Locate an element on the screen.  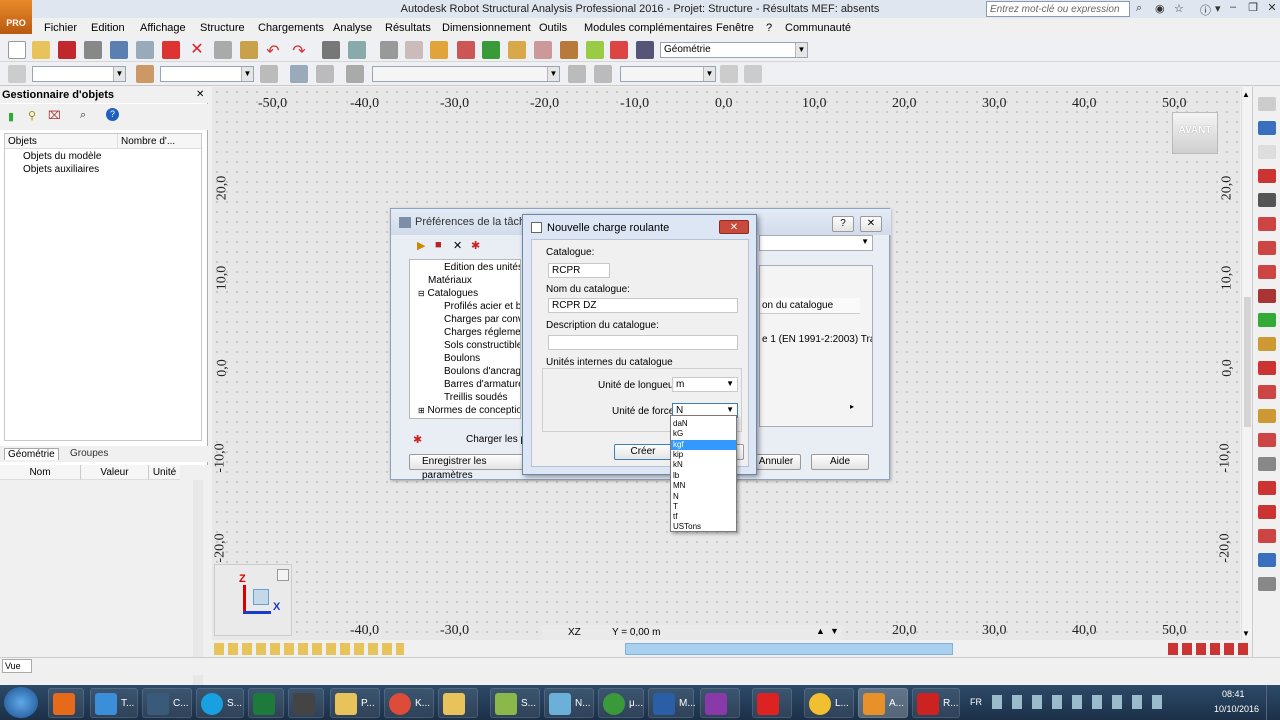
user-icon: ◉ is located at coordinates (1160, 8).